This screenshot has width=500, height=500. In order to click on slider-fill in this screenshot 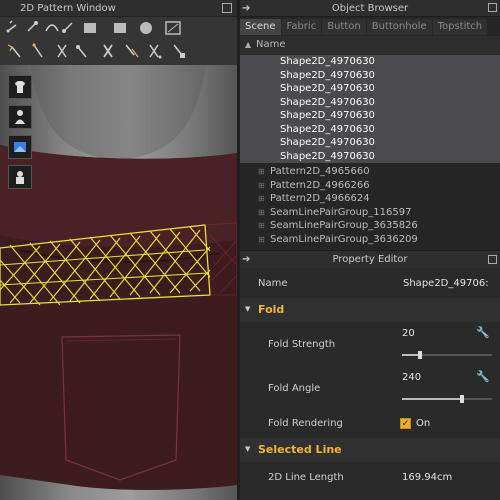, I will do `click(432, 399)`.